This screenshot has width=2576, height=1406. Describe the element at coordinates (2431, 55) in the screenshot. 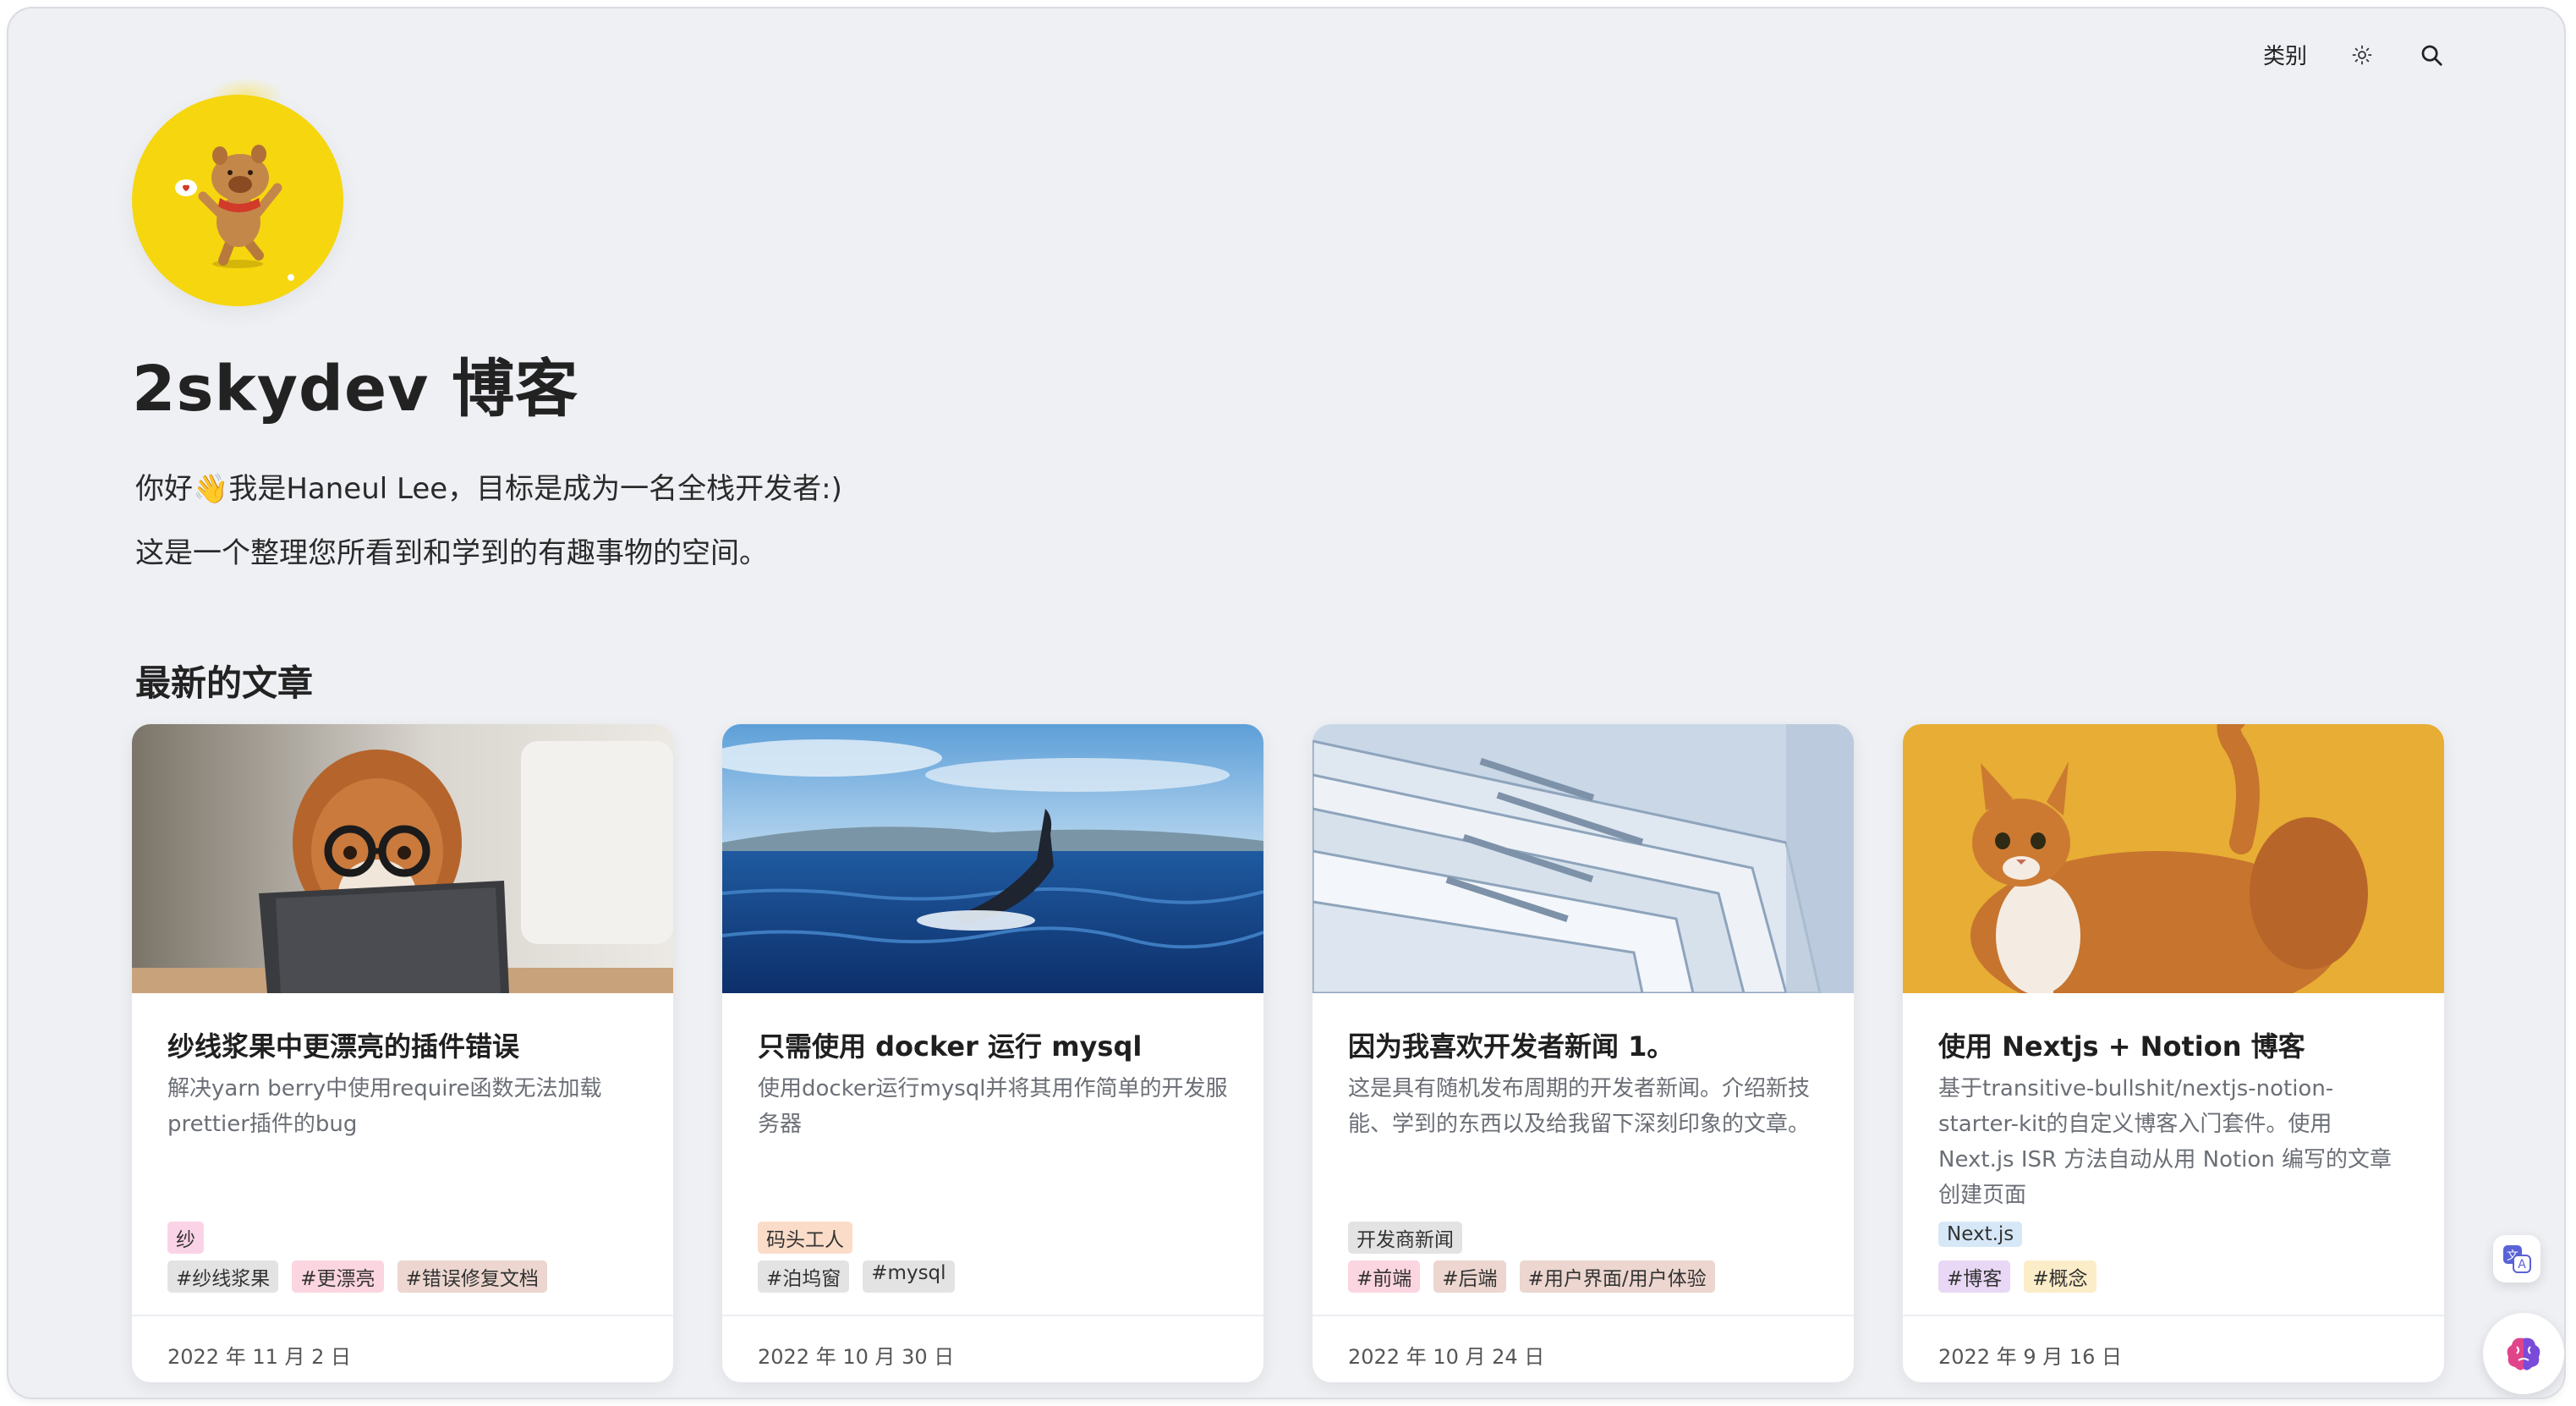

I see `search-icon` at that location.